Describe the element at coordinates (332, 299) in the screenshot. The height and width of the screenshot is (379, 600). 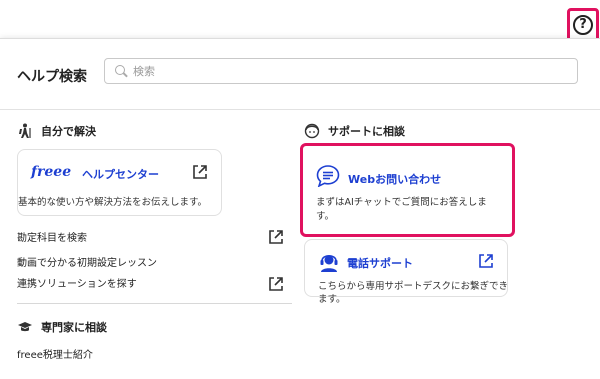
I see `phone-support-desc-2: ます。` at that location.